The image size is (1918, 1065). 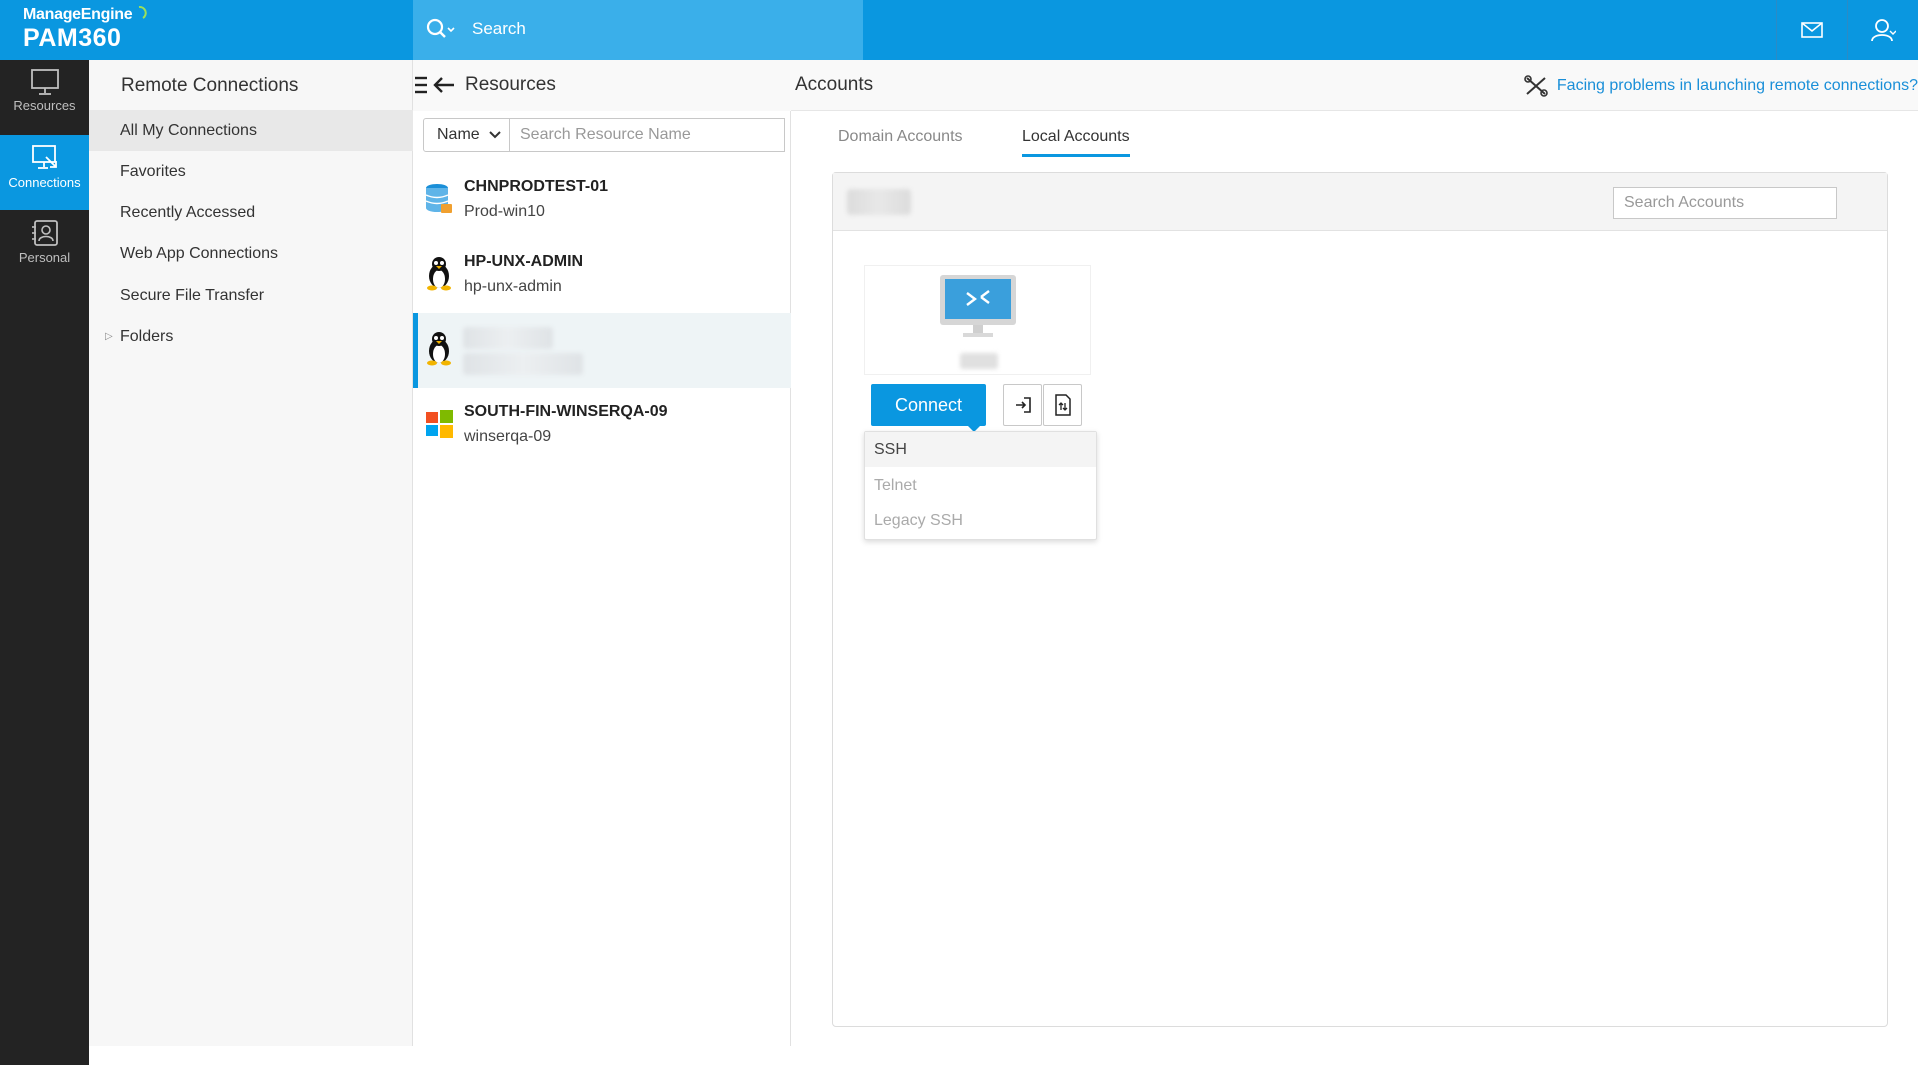 I want to click on resources-header: Resources, so click(x=602, y=85).